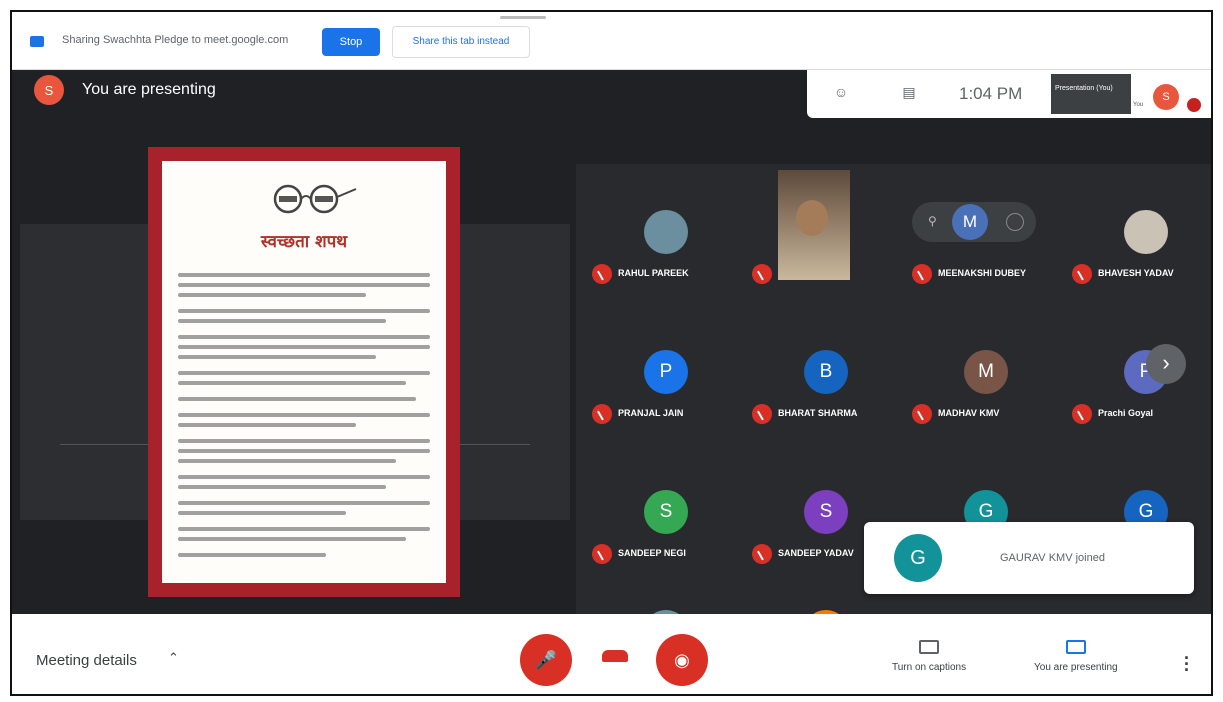 This screenshot has width=1223, height=702. I want to click on participant-tile: BHAVESH YADAV, so click(1138, 244).